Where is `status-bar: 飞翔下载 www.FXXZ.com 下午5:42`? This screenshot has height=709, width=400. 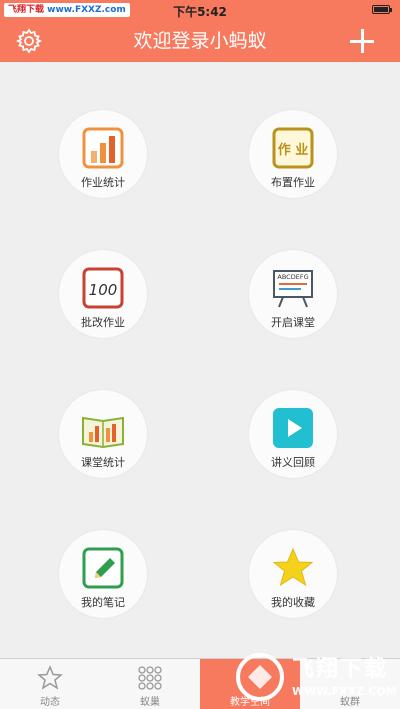 status-bar: 飞翔下载 www.FXXZ.com 下午5:42 is located at coordinates (200, 10).